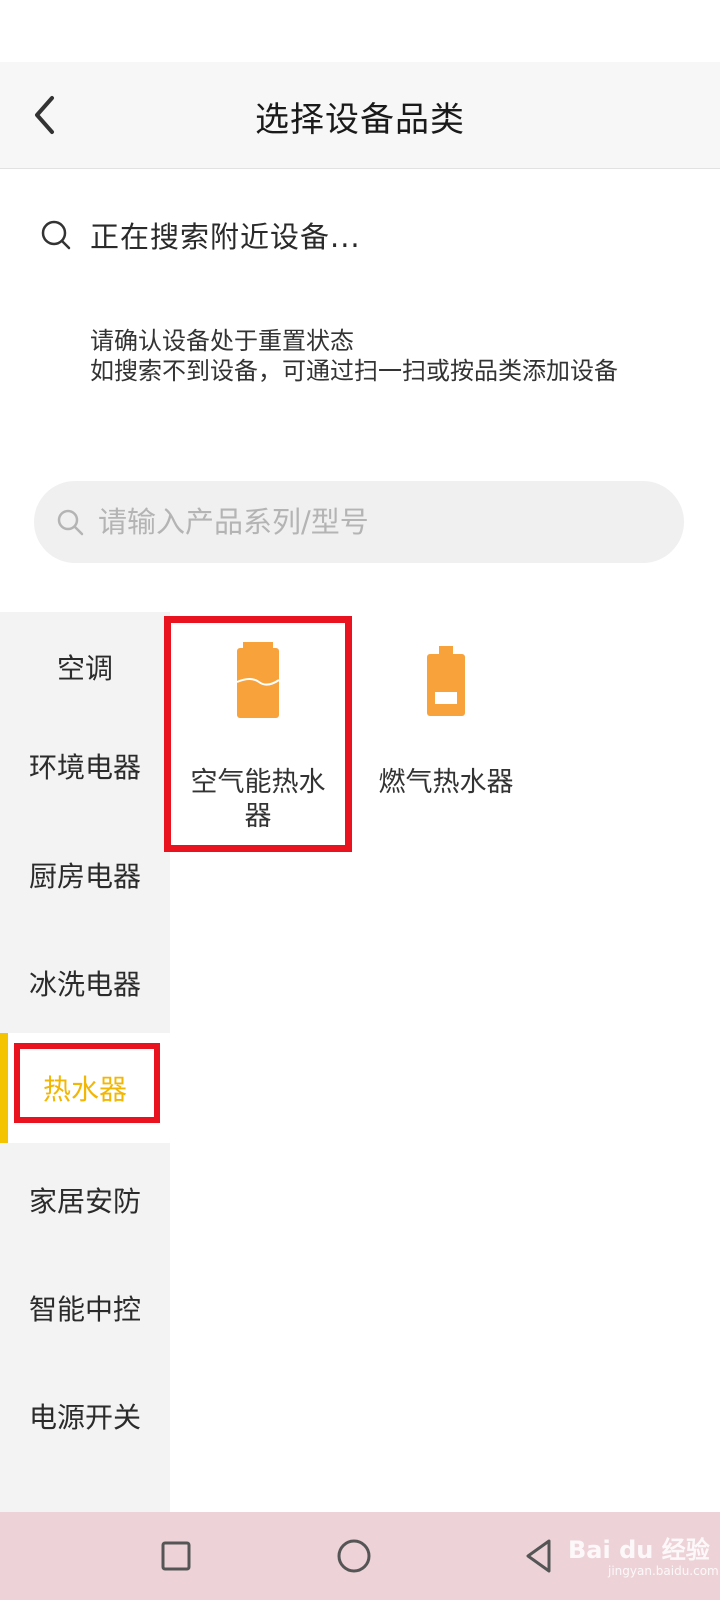 This screenshot has width=720, height=1600. I want to click on sidebar-item-label: 家居安防, so click(84, 1201).